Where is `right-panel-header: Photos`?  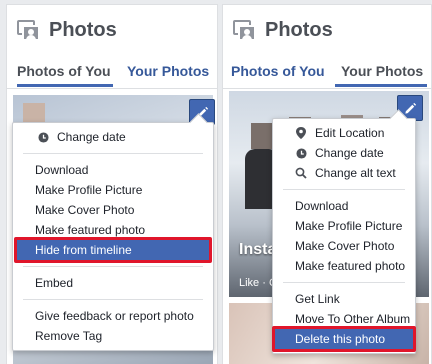
right-panel-header: Photos is located at coordinates (283, 30).